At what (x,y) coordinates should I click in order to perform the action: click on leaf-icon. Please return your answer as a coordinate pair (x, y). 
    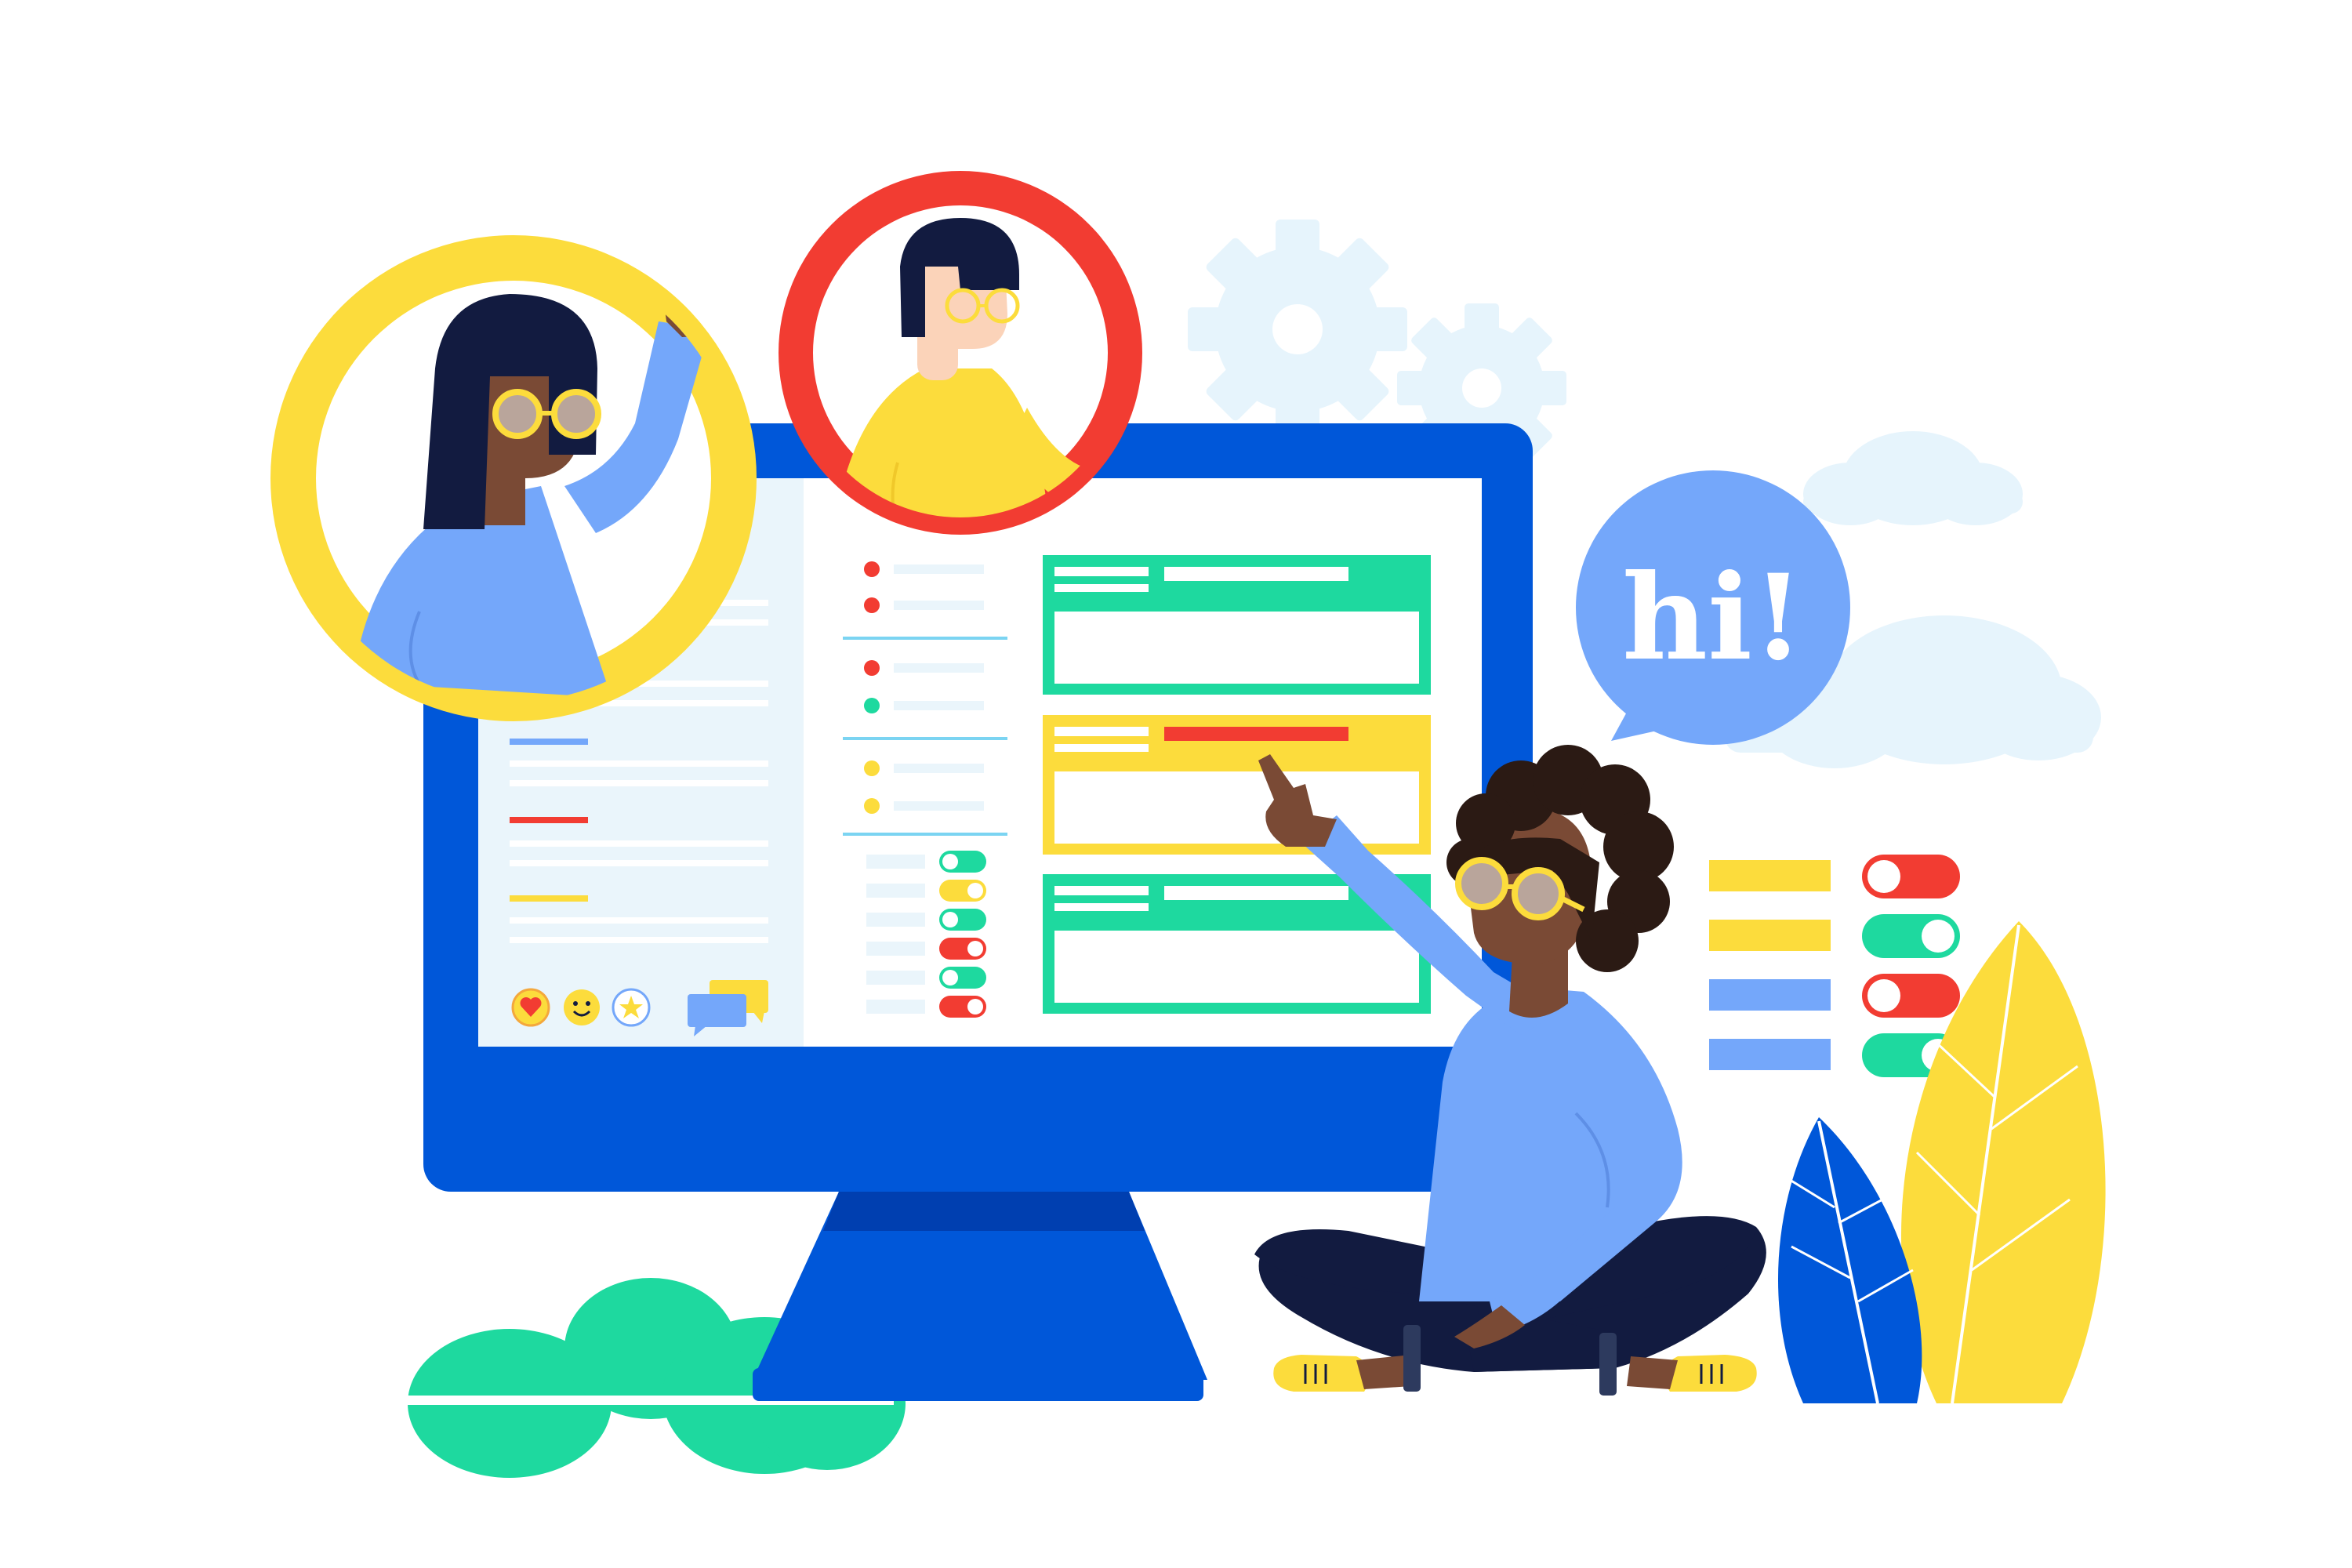
    Looking at the image, I should click on (1850, 1260).